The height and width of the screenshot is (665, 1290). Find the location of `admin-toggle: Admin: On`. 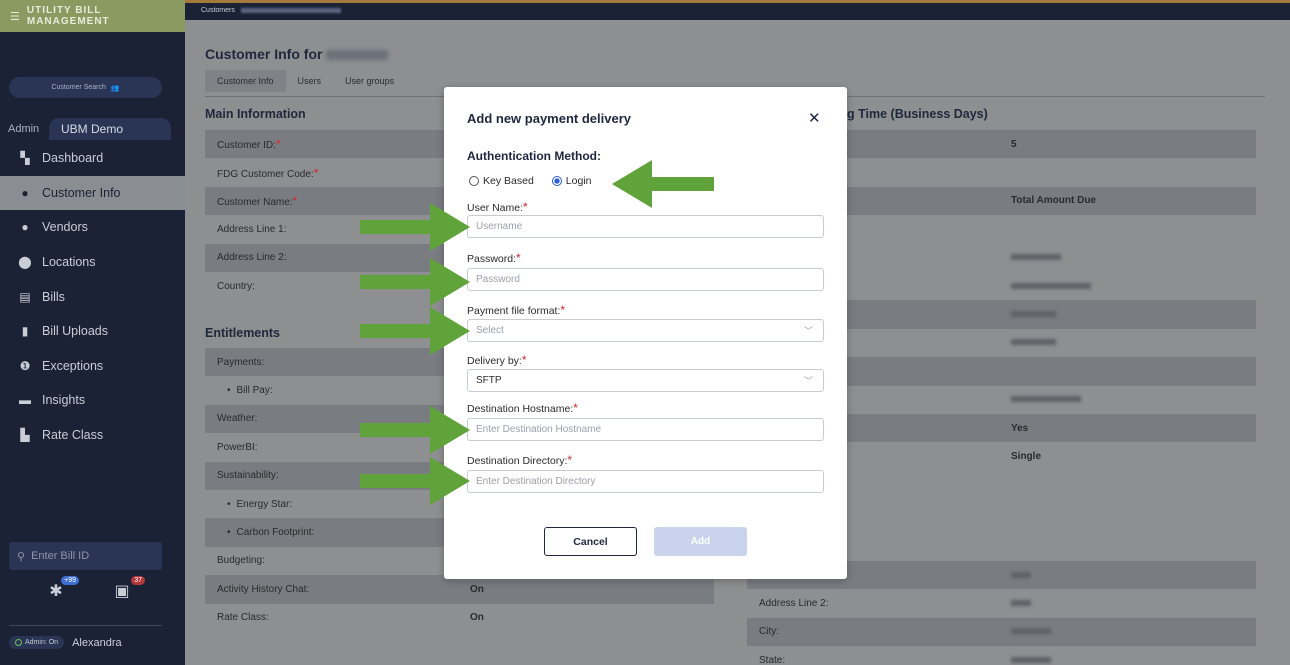

admin-toggle: Admin: On is located at coordinates (37, 642).